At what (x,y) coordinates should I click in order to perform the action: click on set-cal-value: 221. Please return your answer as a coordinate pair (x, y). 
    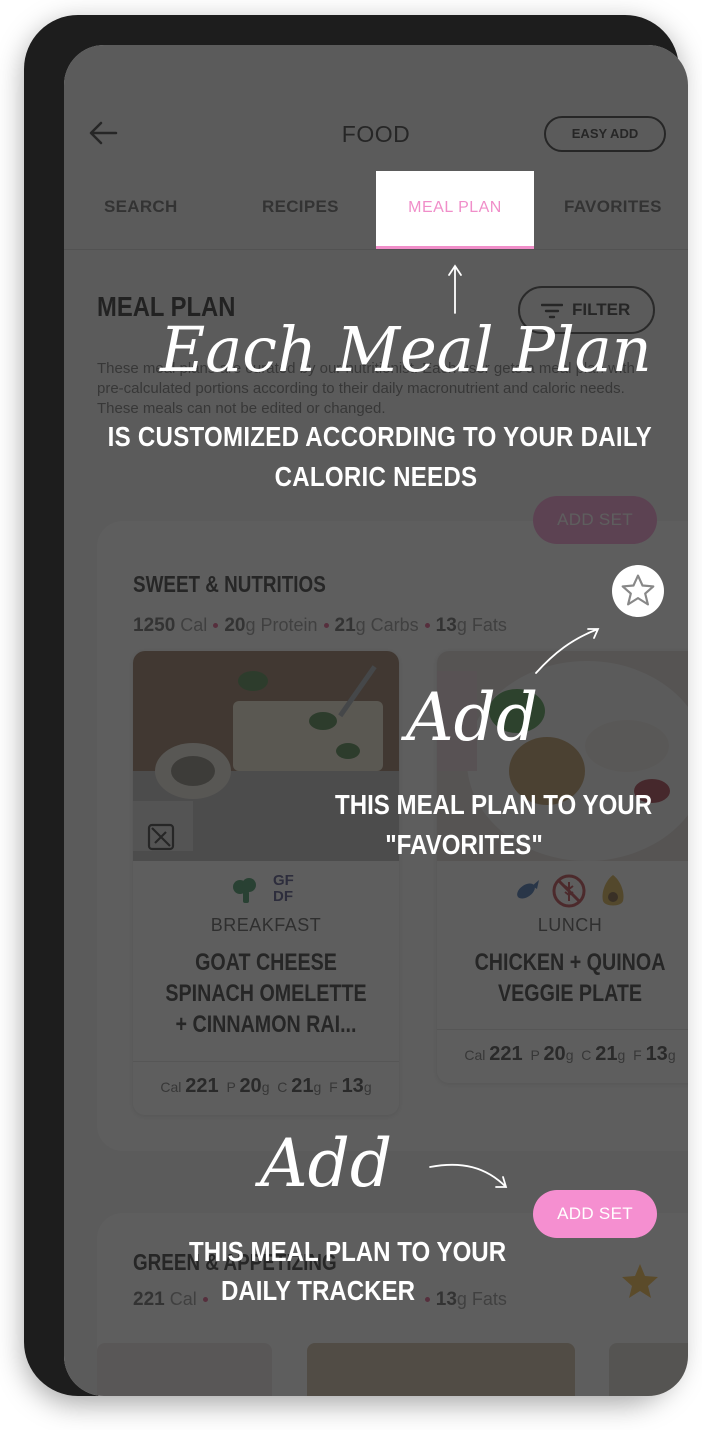
    Looking at the image, I should click on (149, 1299).